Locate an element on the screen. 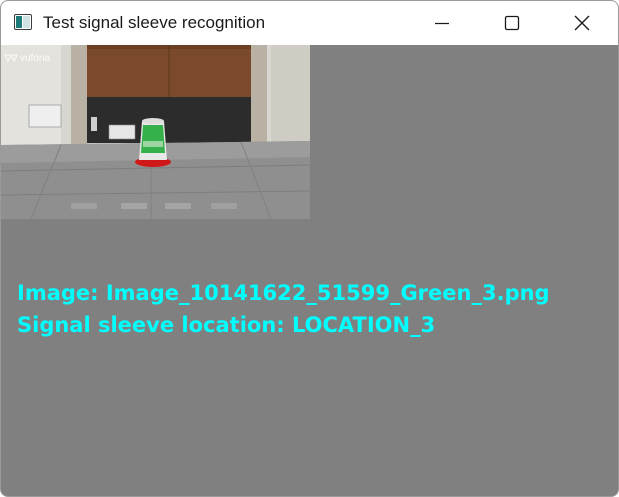 Image resolution: width=619 pixels, height=497 pixels. minimize-icon is located at coordinates (442, 23).